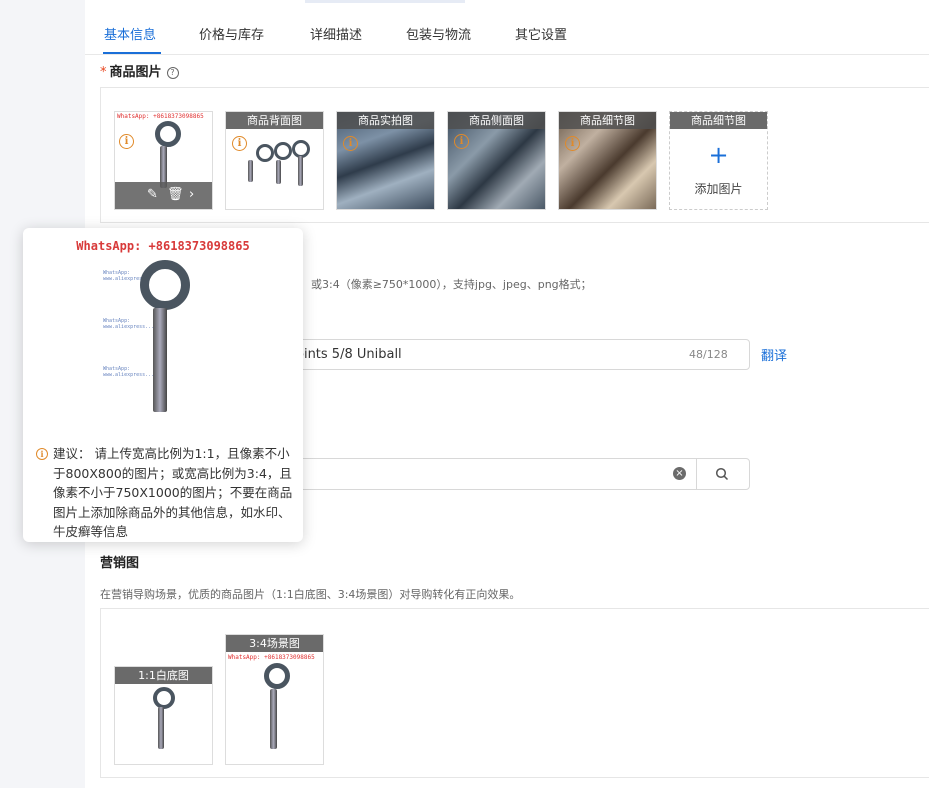 The image size is (929, 788). Describe the element at coordinates (520, 354) in the screenshot. I see `title-input: oints 5/8 Uniball 48/128` at that location.